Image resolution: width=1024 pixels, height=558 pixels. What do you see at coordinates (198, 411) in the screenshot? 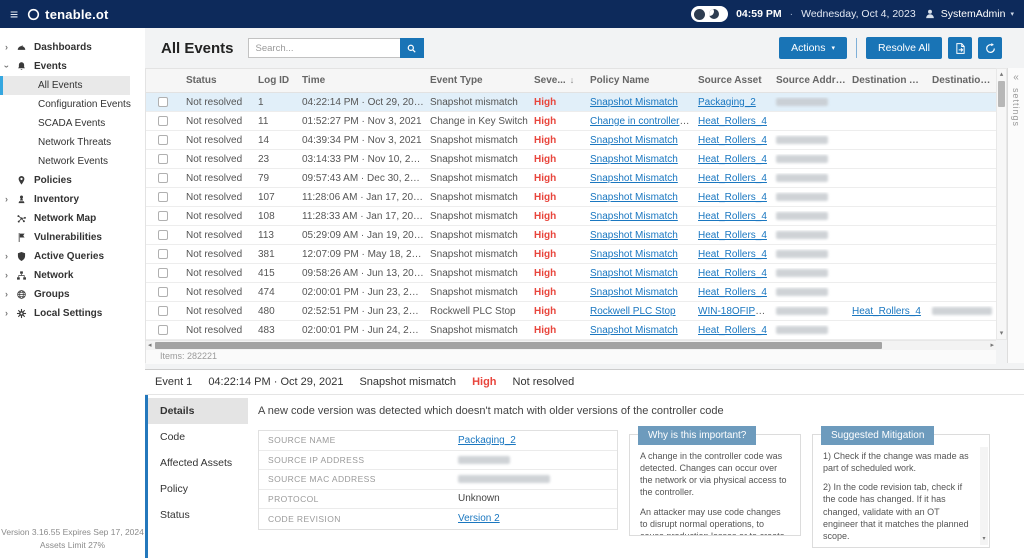
I see `detail-tab-details: Details` at bounding box center [198, 411].